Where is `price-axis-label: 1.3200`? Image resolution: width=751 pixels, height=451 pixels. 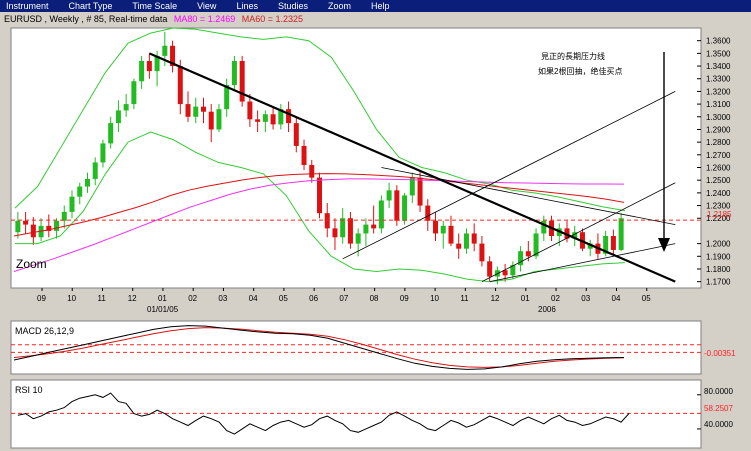 price-axis-label: 1.3200 is located at coordinates (718, 91).